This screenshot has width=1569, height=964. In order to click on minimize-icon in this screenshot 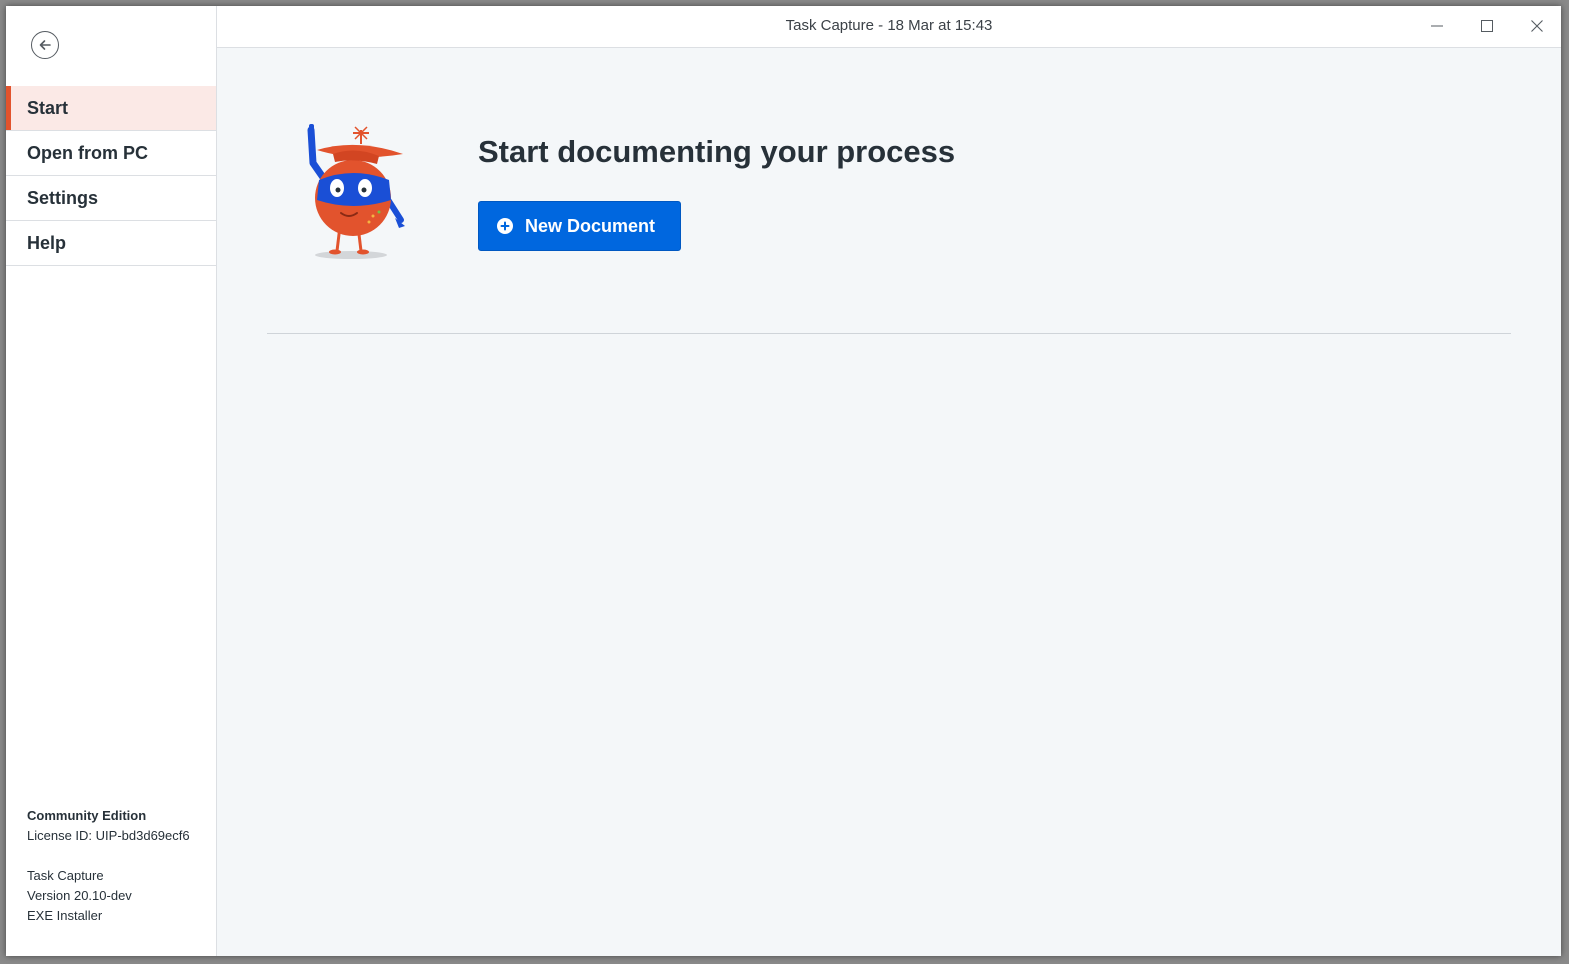, I will do `click(1437, 26)`.